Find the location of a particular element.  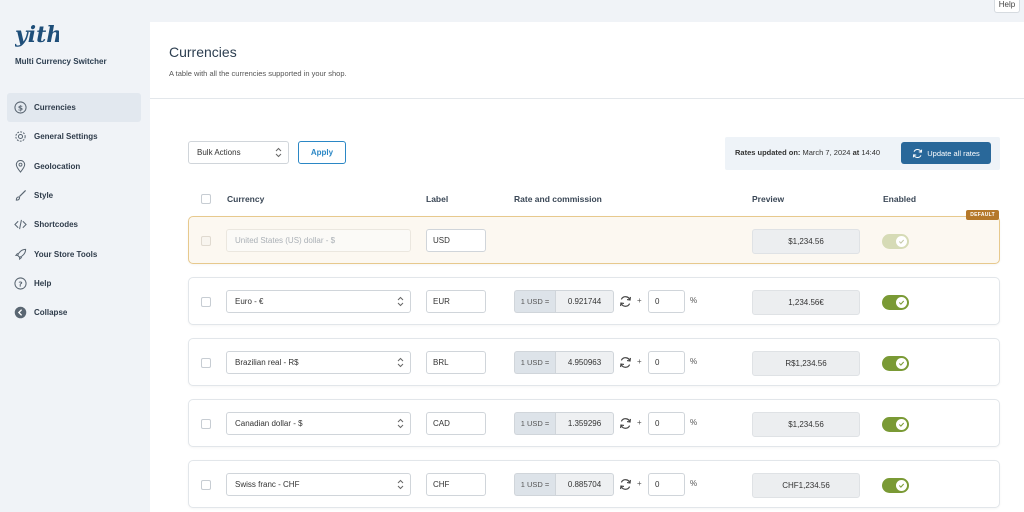

currency-value: Swiss franc - CHF is located at coordinates (267, 484).